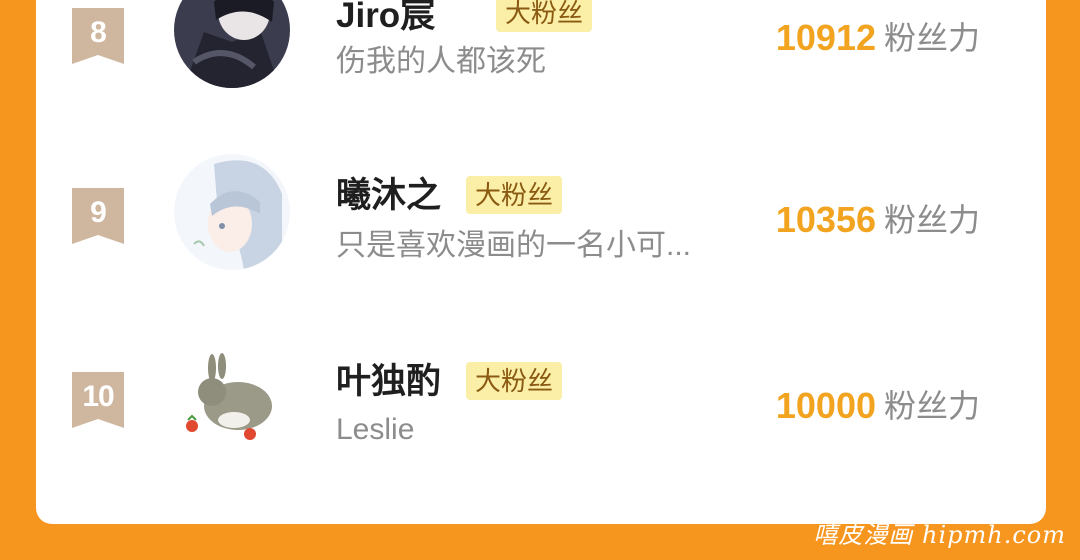 The height and width of the screenshot is (560, 1080). I want to click on fan-score: 10912, so click(825, 37).